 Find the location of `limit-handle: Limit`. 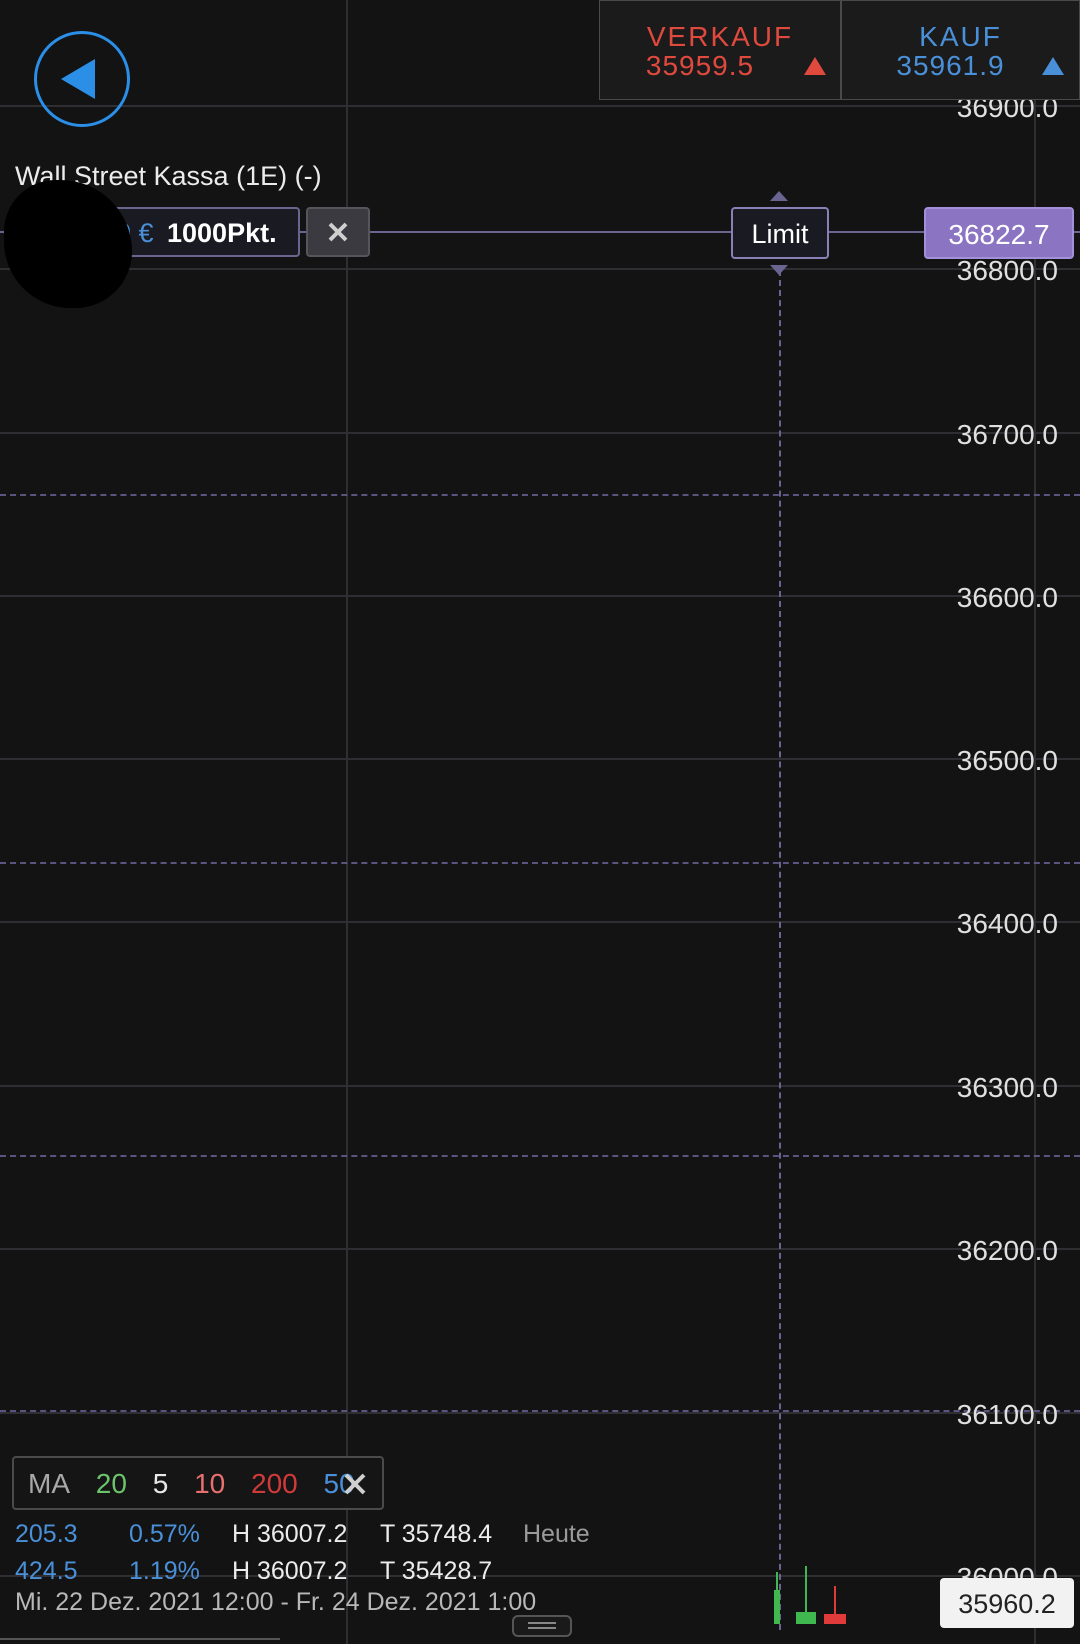

limit-handle: Limit is located at coordinates (780, 233).